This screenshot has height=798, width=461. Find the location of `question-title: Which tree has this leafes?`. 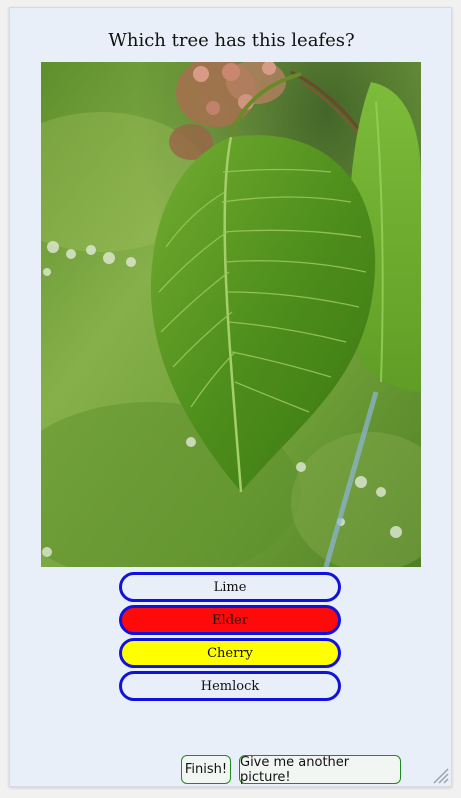

question-title: Which tree has this leafes? is located at coordinates (231, 40).